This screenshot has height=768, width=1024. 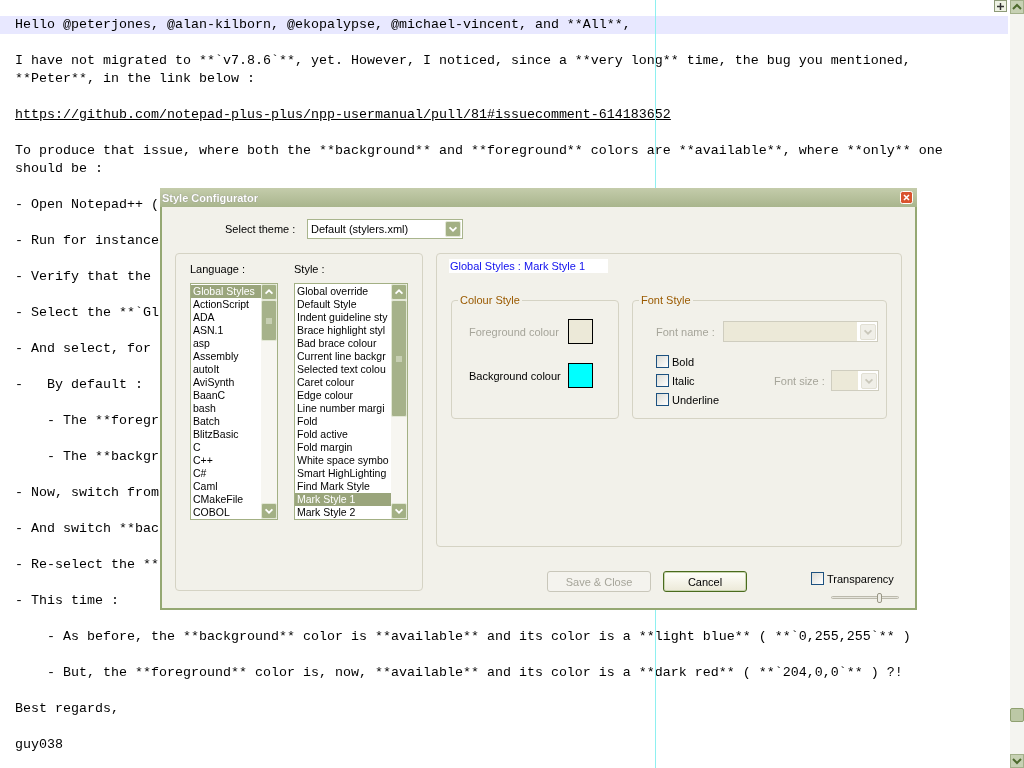 What do you see at coordinates (226, 382) in the screenshot?
I see `list-item: AviSynth` at bounding box center [226, 382].